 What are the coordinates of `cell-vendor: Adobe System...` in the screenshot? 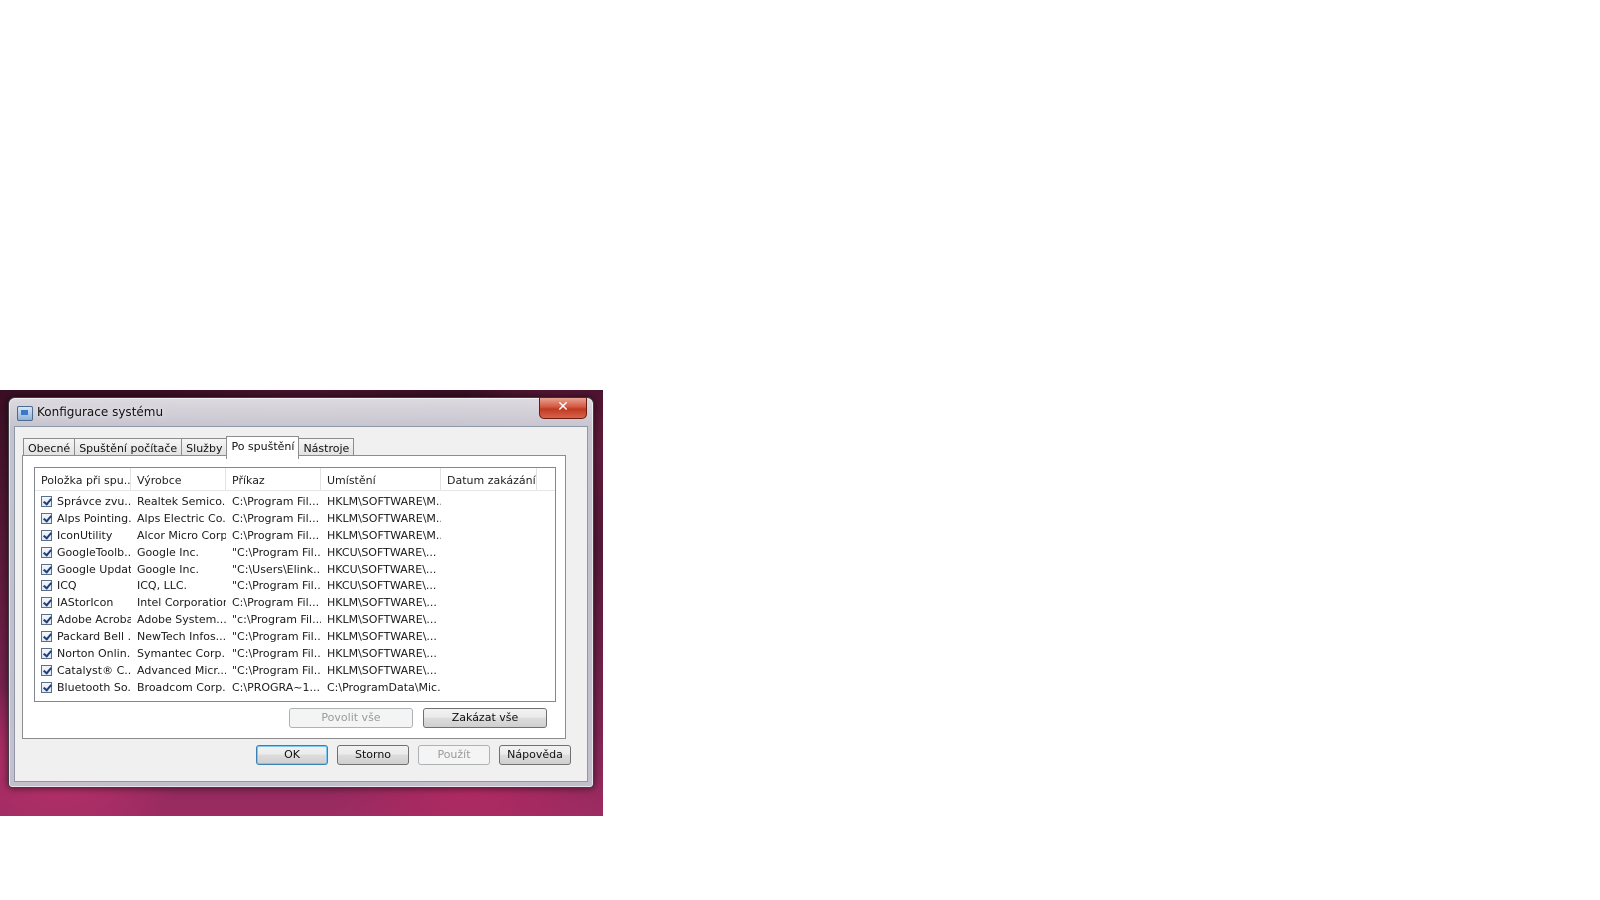 It's located at (181, 620).